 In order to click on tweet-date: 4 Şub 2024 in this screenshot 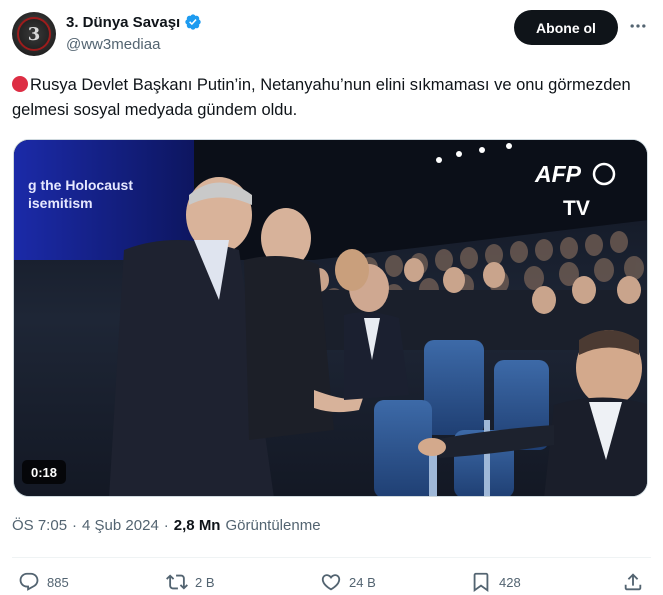, I will do `click(120, 525)`.